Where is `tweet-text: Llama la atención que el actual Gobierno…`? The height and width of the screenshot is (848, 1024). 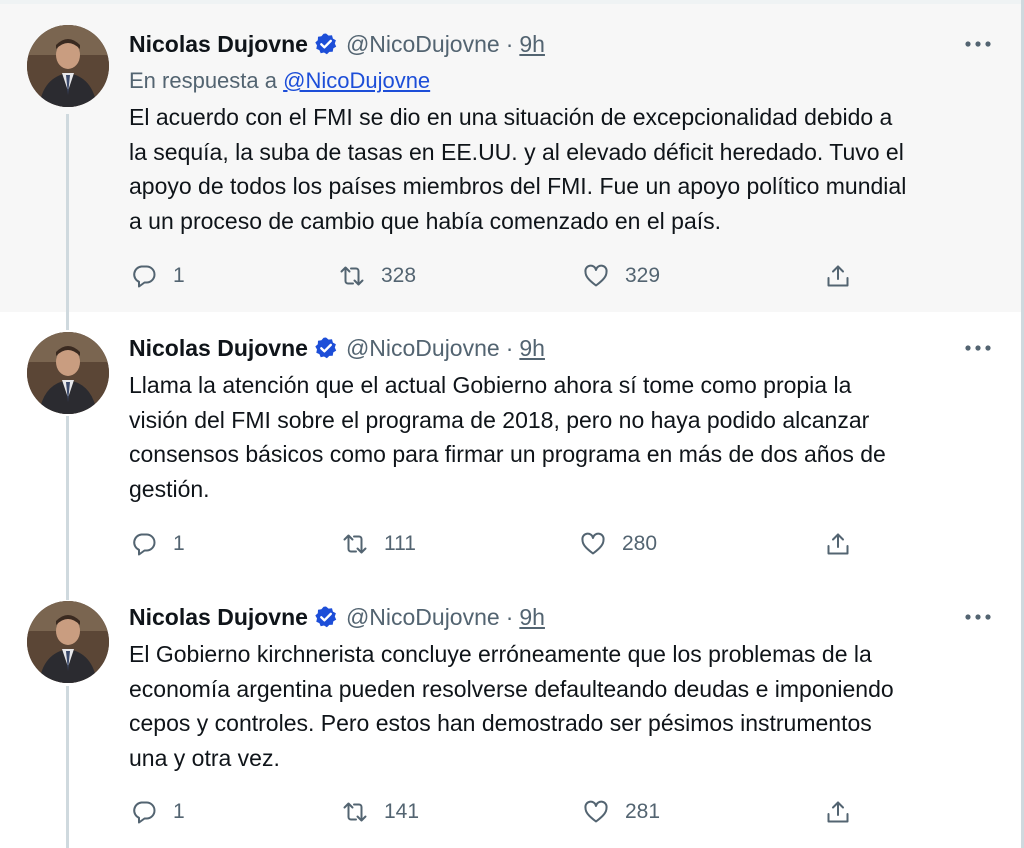
tweet-text: Llama la atención que el actual Gobierno… is located at coordinates (507, 437).